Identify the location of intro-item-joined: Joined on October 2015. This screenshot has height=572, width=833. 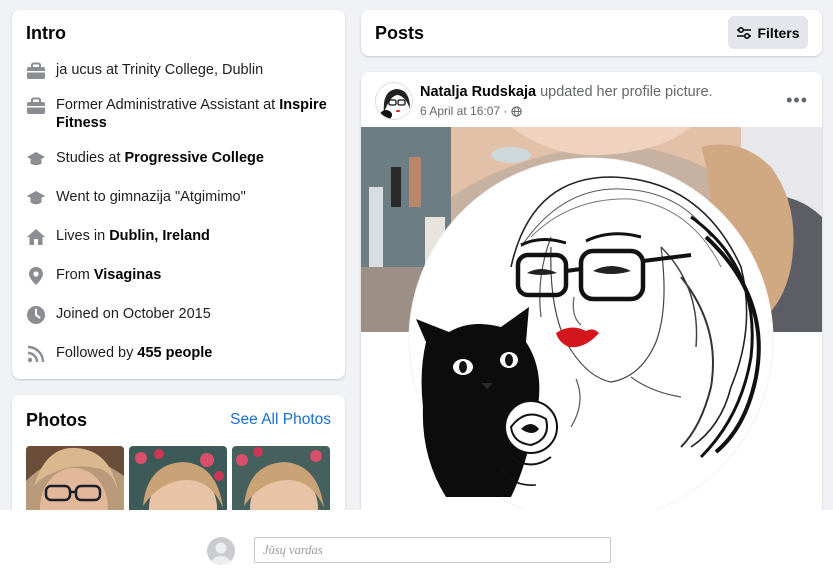
(181, 315).